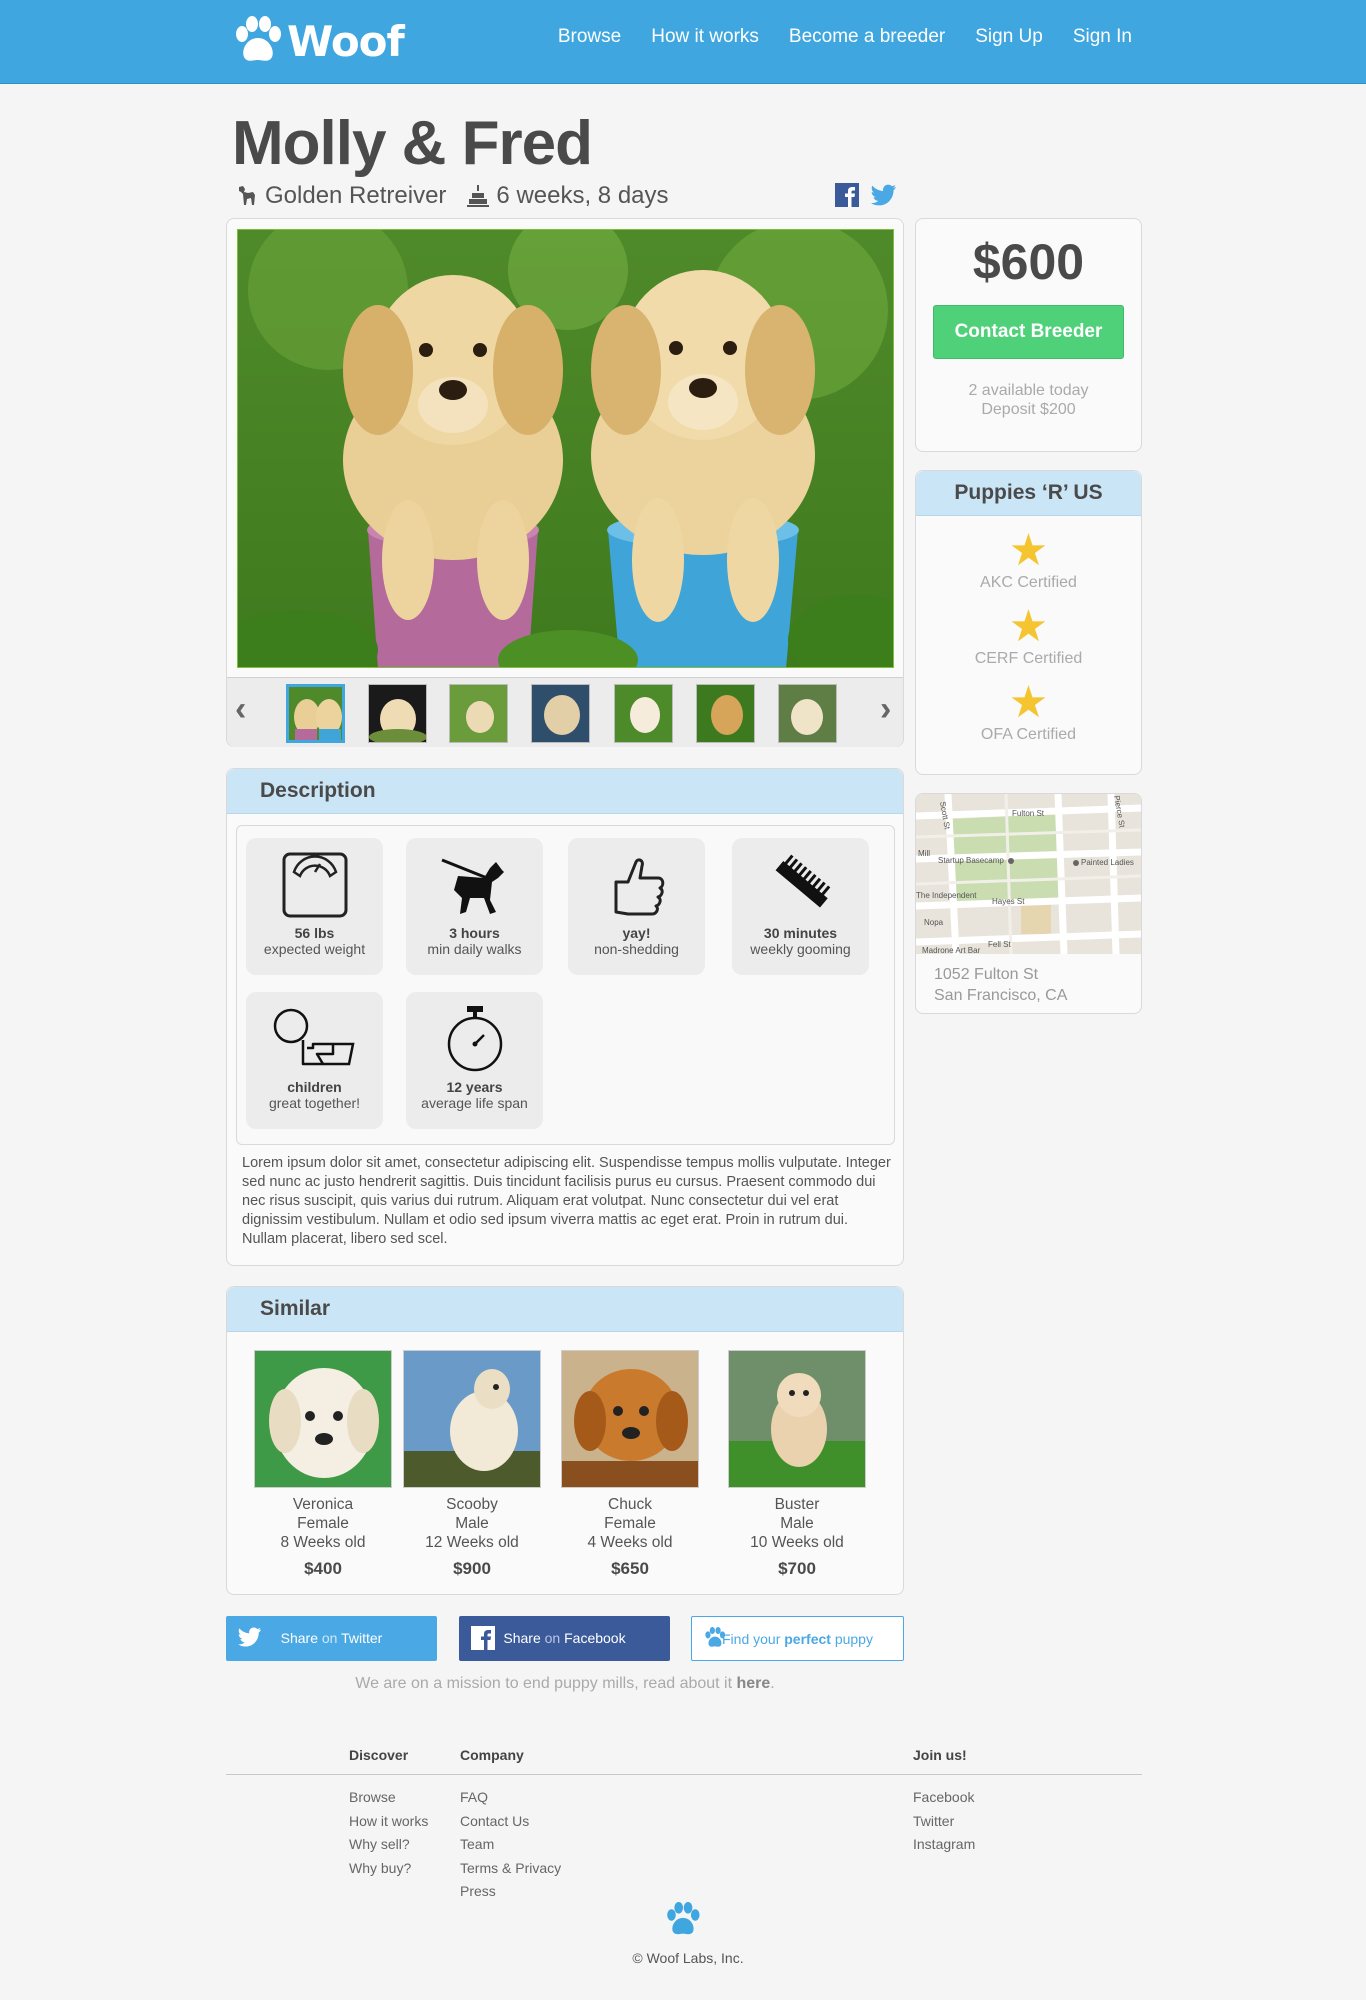 The height and width of the screenshot is (2000, 1366). Describe the element at coordinates (565, 448) in the screenshot. I see `main-puppy-photo` at that location.